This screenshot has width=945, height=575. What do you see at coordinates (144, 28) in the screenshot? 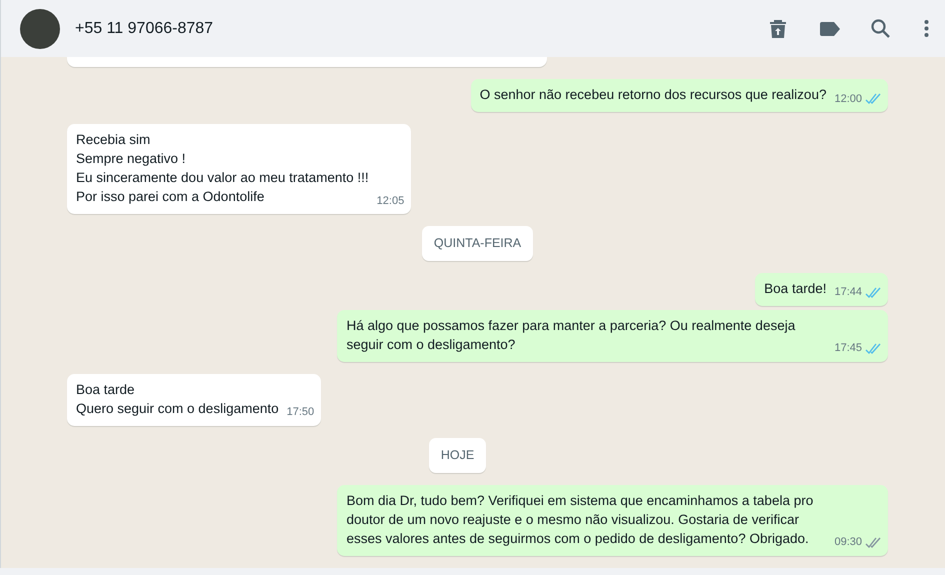
I see `contact-name: +55 11 97066-8787` at bounding box center [144, 28].